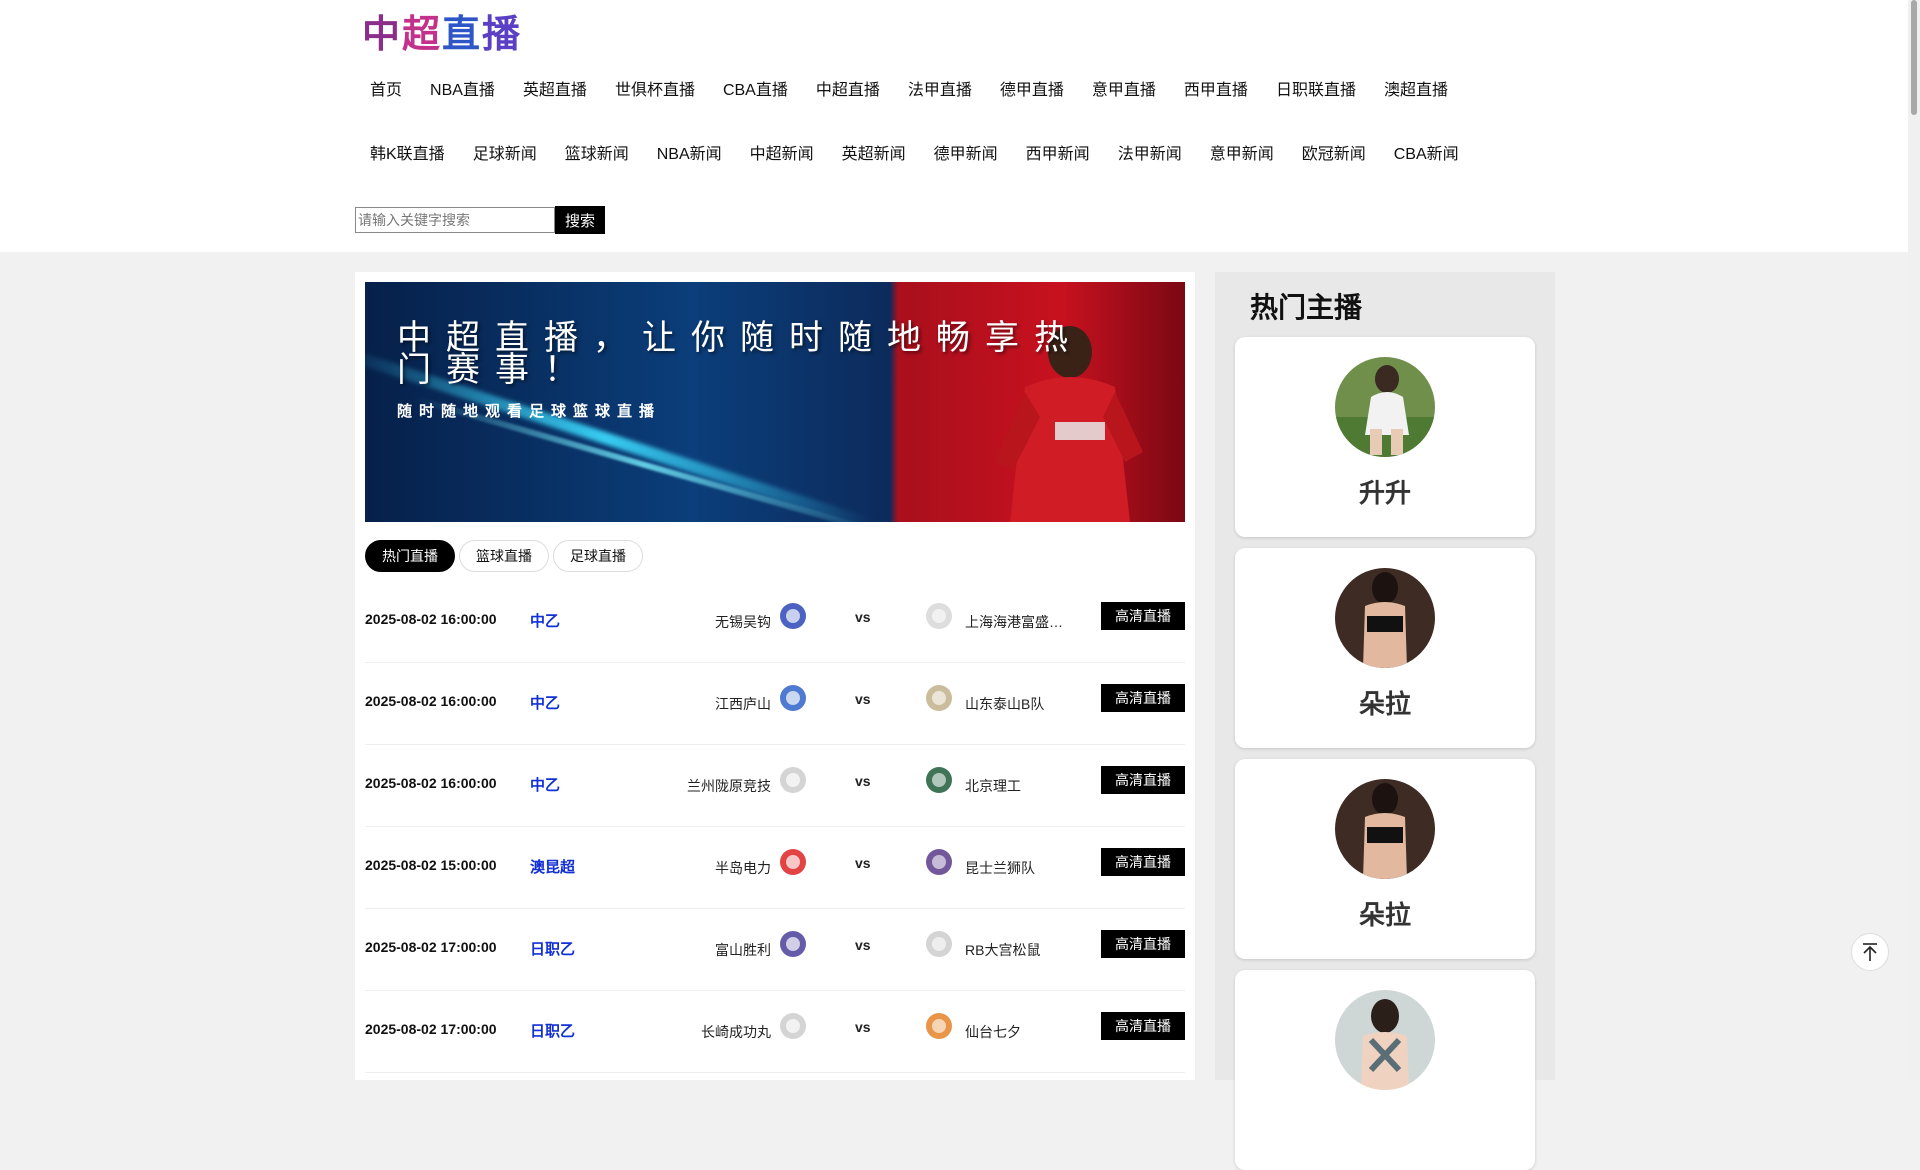 The width and height of the screenshot is (1920, 1170). I want to click on nav-link-home: 首页, so click(386, 91).